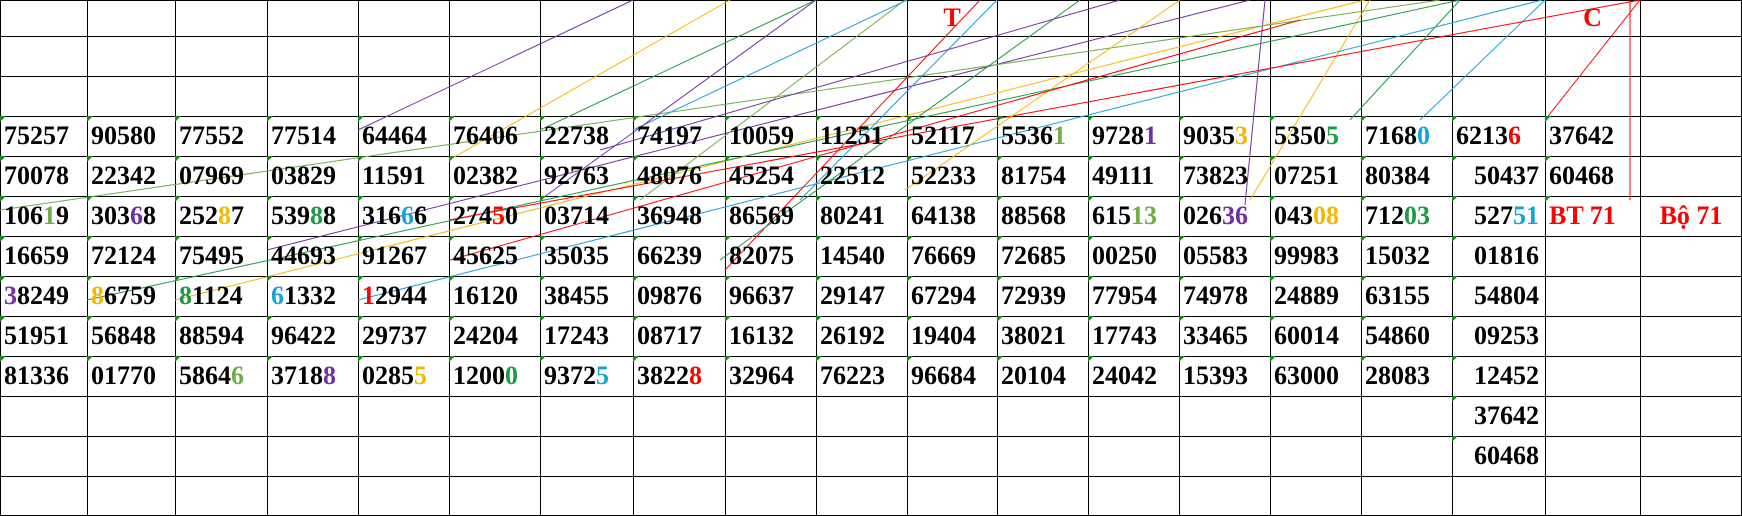 This screenshot has width=1742, height=516. Describe the element at coordinates (1042, 176) in the screenshot. I see `grid-cell: 81754` at that location.